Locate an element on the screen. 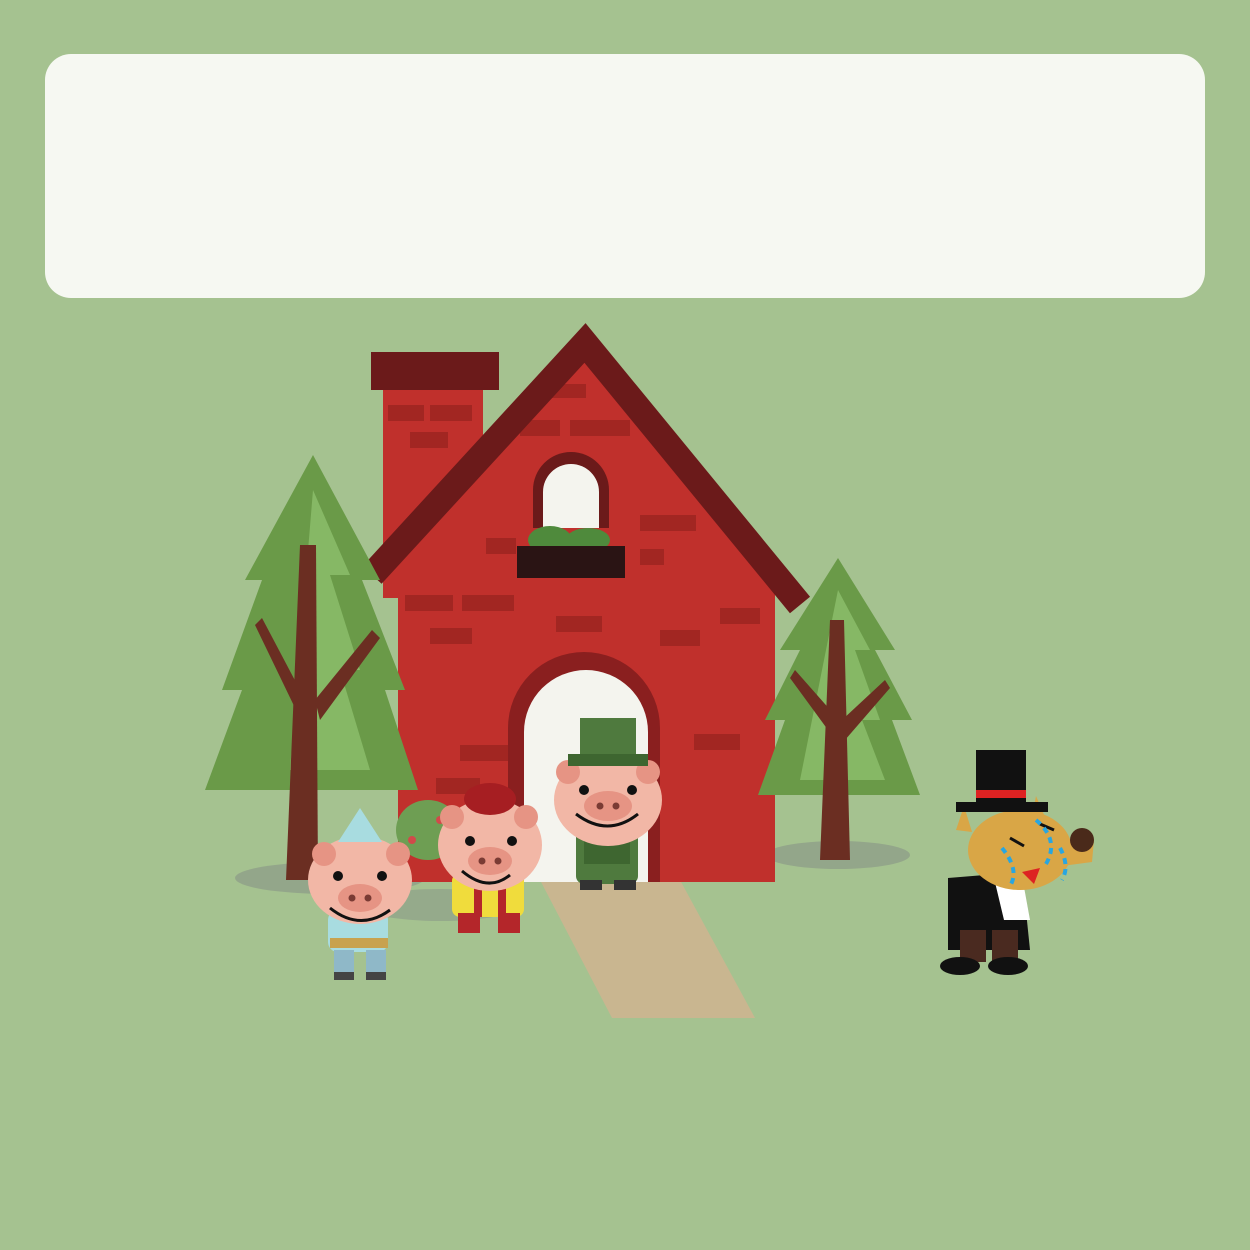 The height and width of the screenshot is (1250, 1250). house-path is located at coordinates (647, 949).